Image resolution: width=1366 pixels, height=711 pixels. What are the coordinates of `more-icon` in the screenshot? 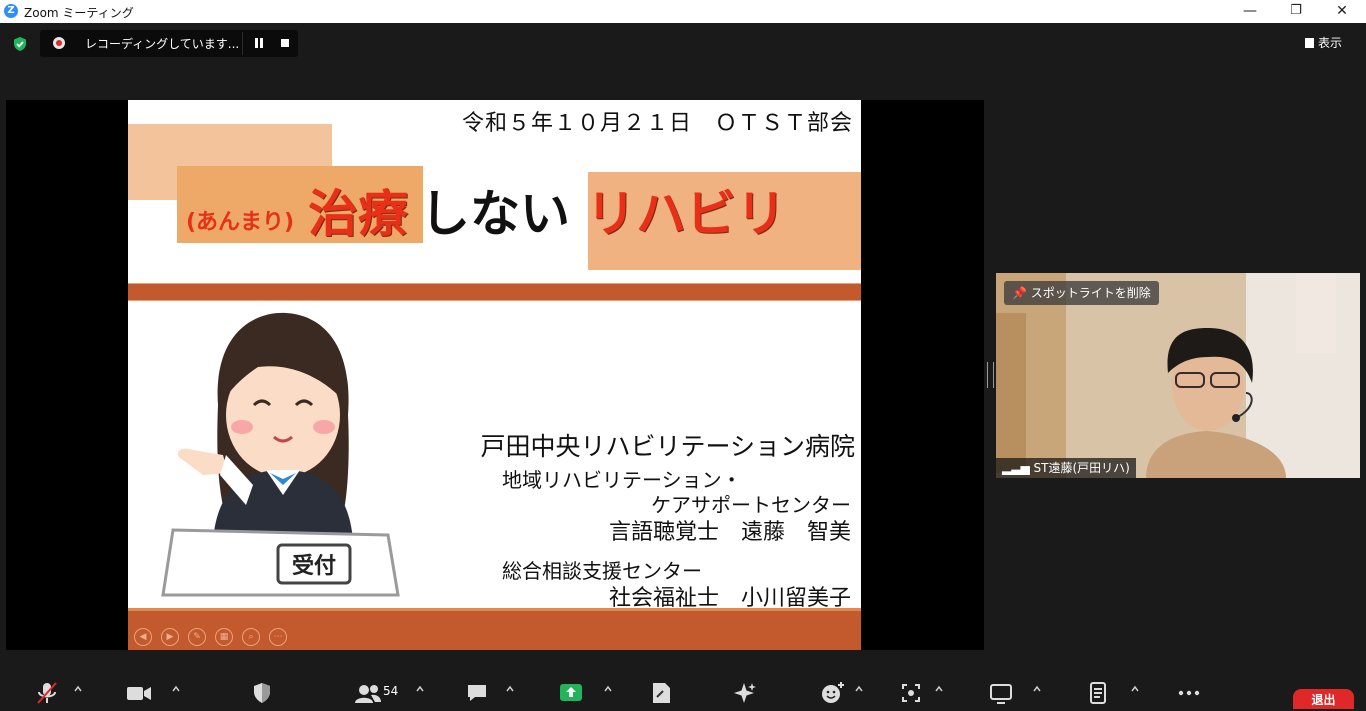 It's located at (1189, 693).